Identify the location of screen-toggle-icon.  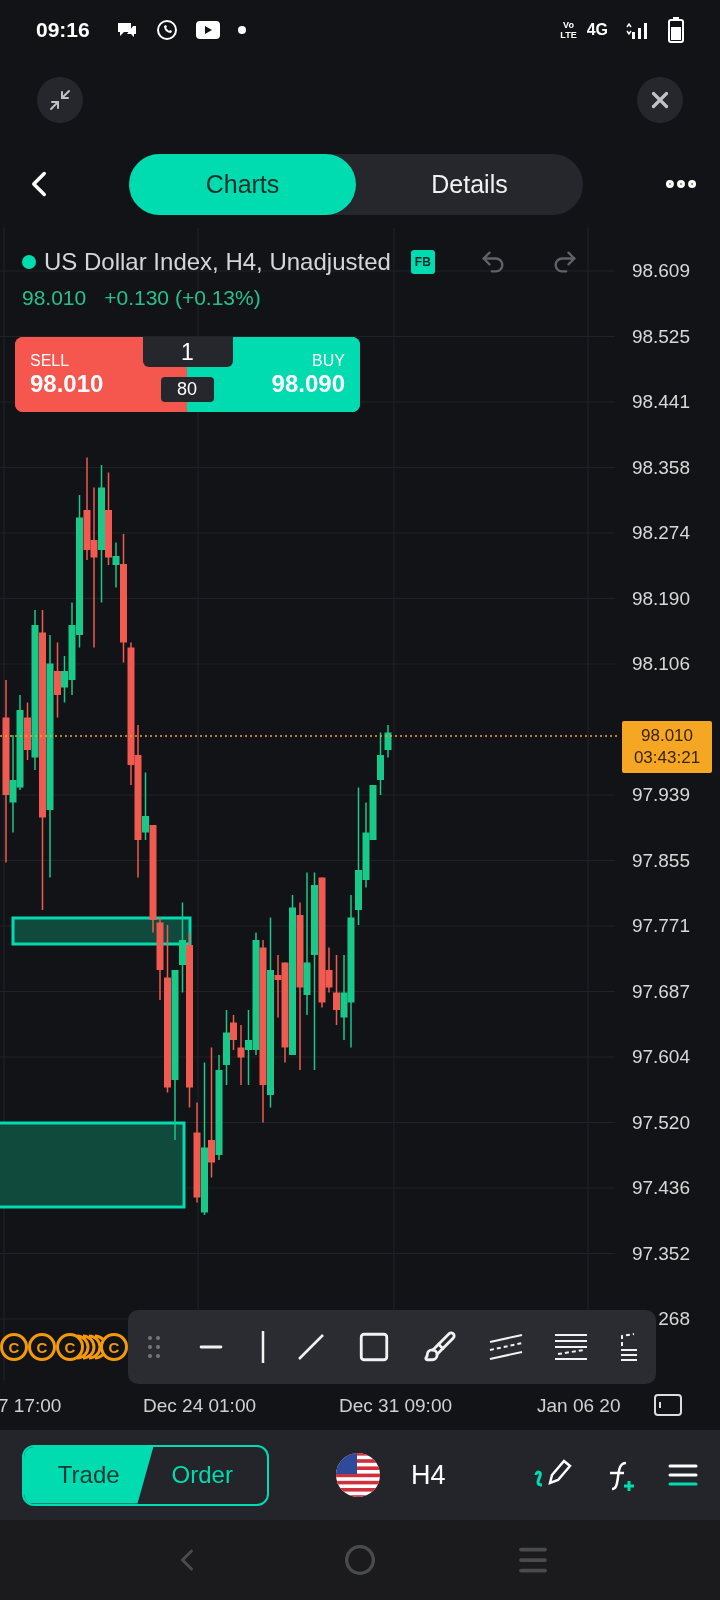
(668, 1405).